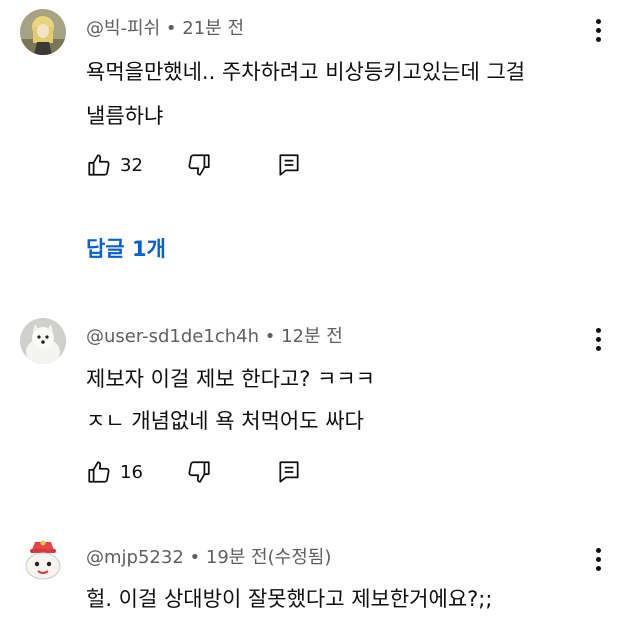  I want to click on comment-meta: @user-sd1de1ch4h • 12분 전, so click(214, 335).